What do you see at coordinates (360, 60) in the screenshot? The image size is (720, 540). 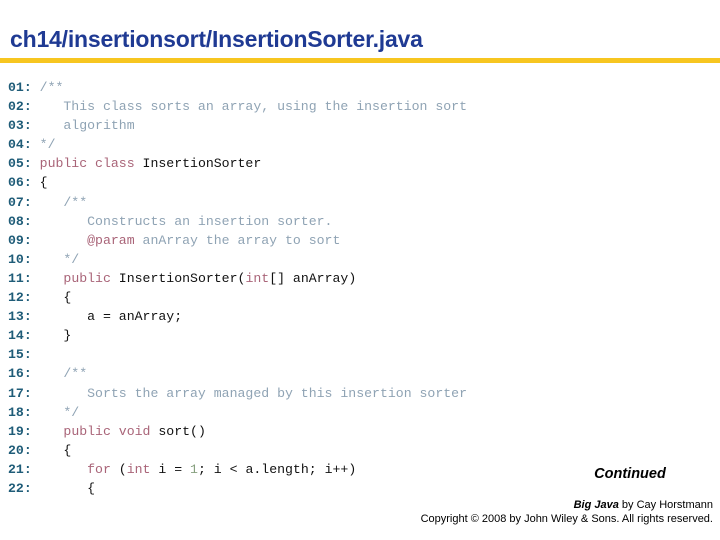 I see `title-accent-rule` at bounding box center [360, 60].